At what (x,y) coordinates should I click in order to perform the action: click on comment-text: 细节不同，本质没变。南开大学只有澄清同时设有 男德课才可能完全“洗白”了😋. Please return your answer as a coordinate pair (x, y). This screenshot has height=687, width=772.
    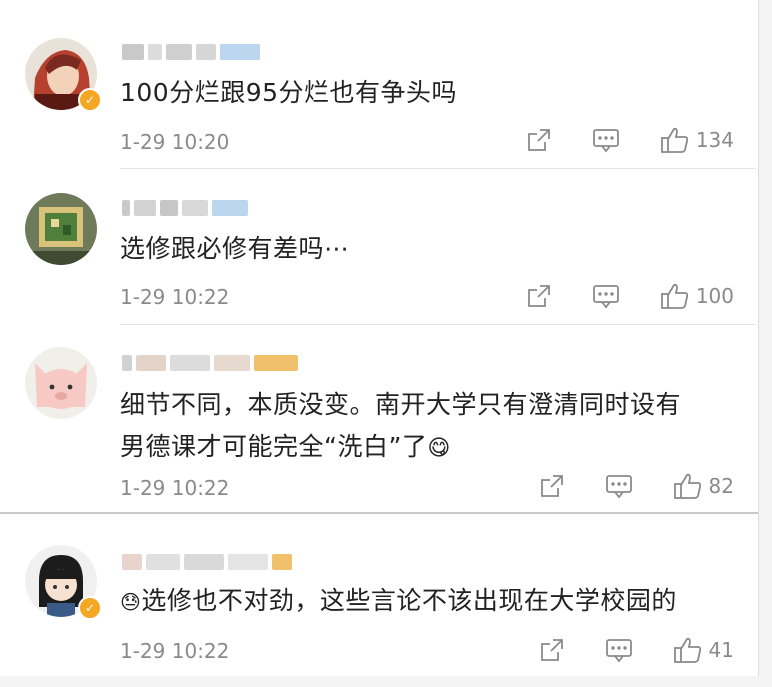
    Looking at the image, I should click on (424, 427).